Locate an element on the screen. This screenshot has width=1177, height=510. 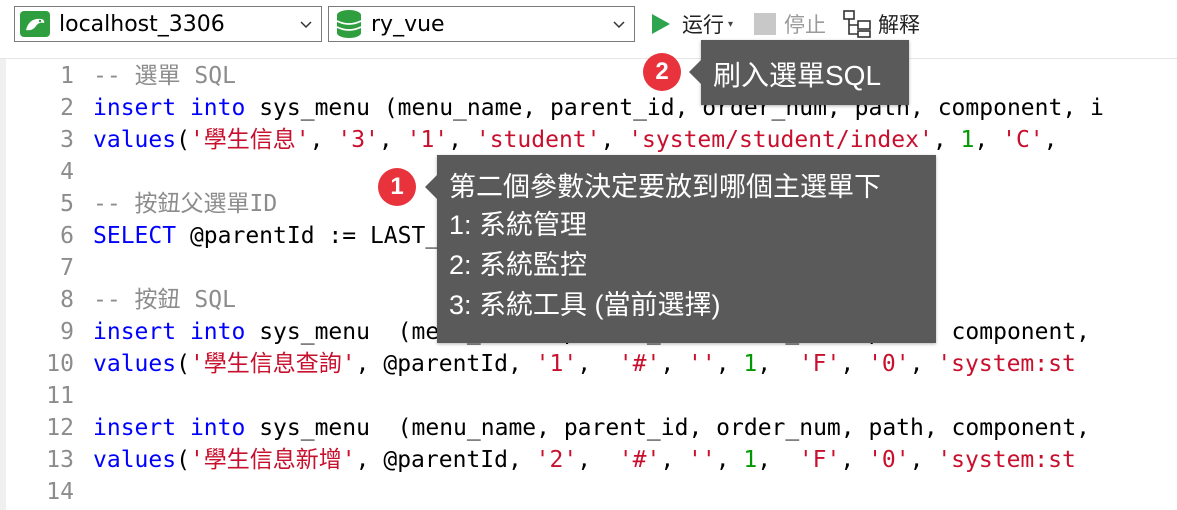
code-line: 1 -- 選單 SQL is located at coordinates (588, 76).